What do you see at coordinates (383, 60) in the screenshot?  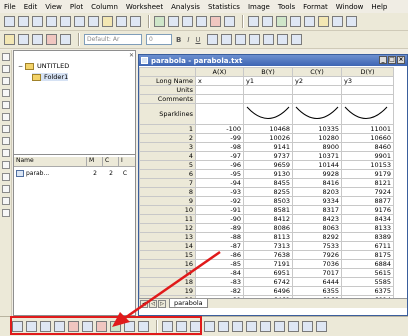 I see `minimize-button: _` at bounding box center [383, 60].